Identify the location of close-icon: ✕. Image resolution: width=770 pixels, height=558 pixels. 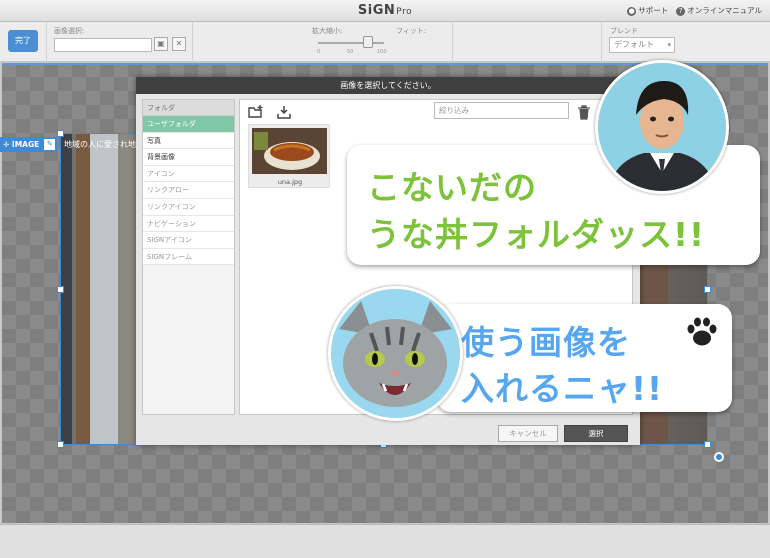
(179, 43).